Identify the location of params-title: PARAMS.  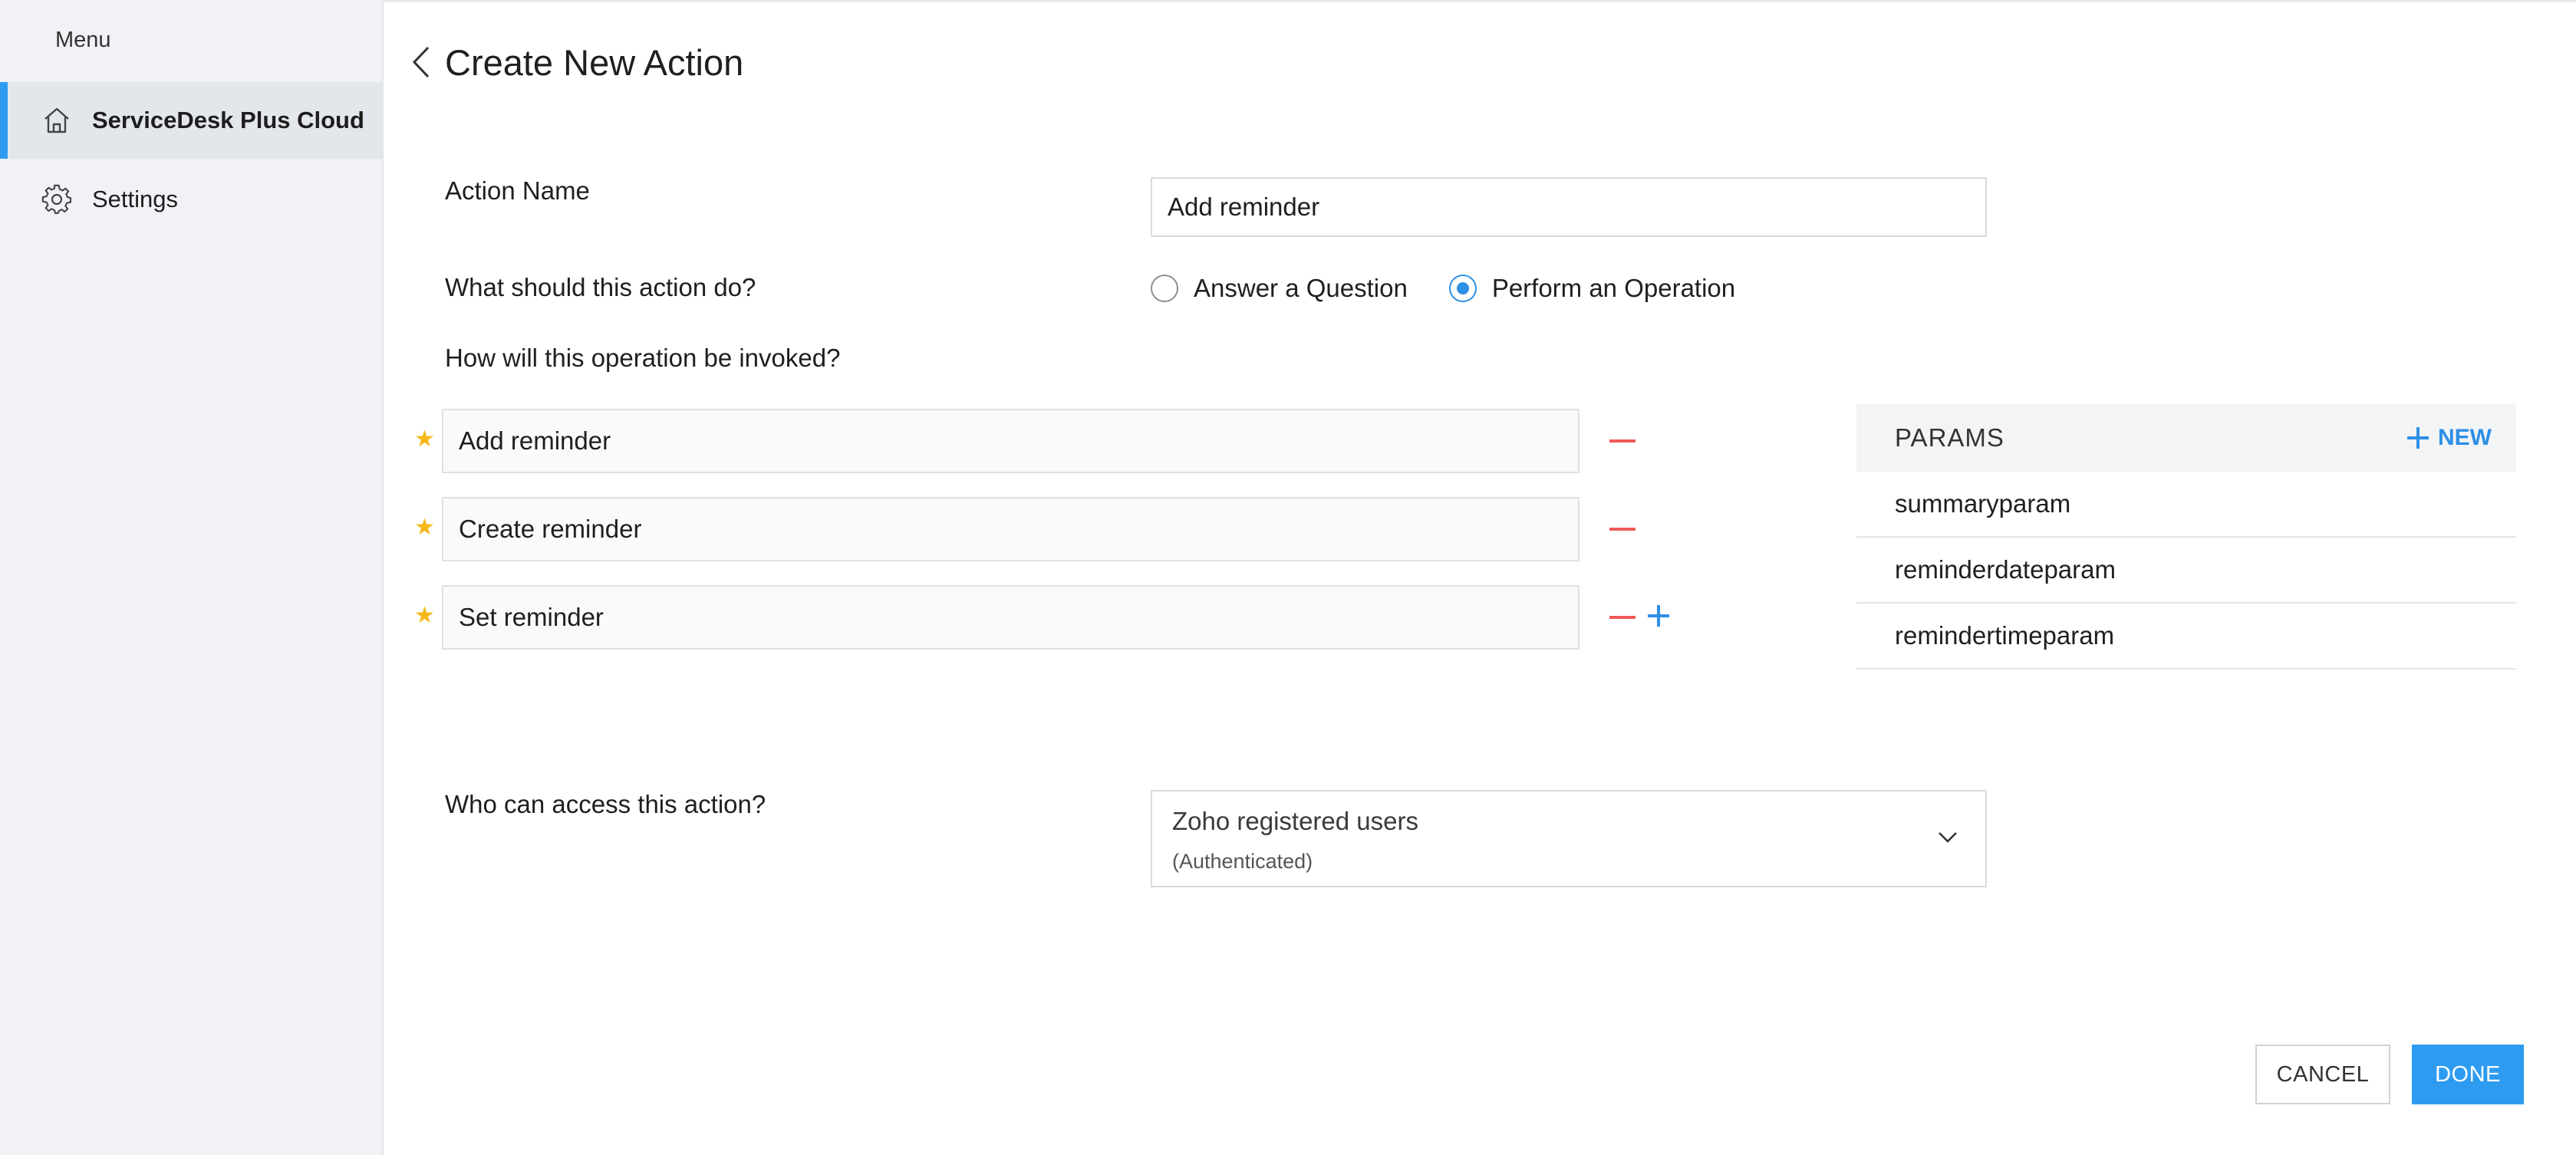
(1949, 437).